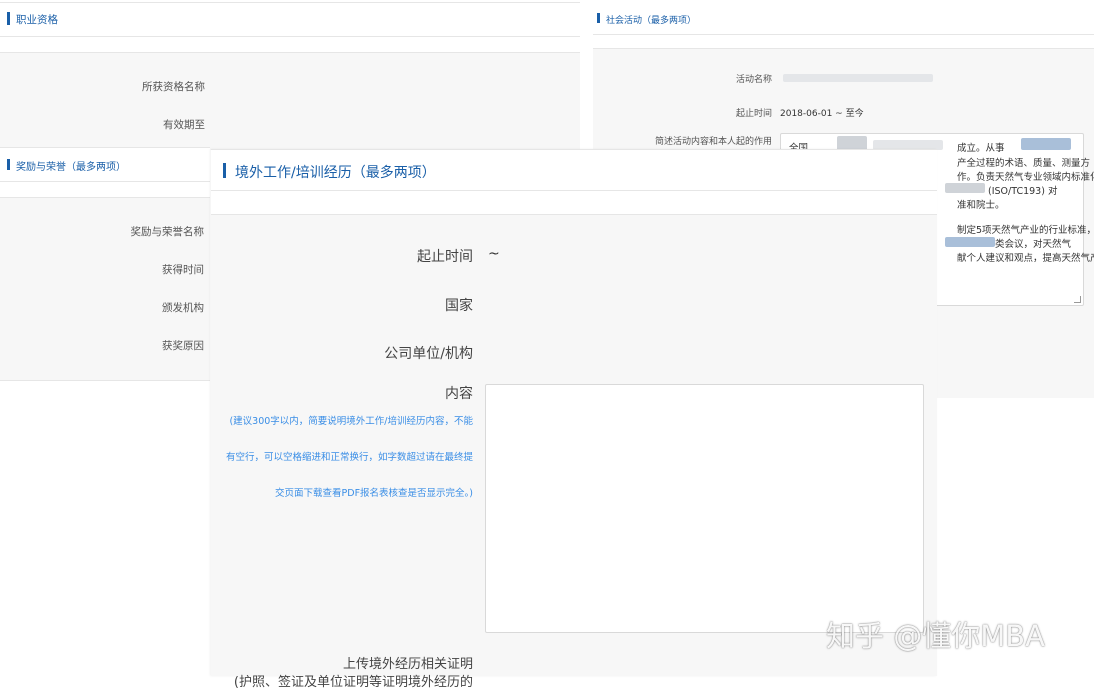 This screenshot has width=1094, height=690. I want to click on start-time-label: 起止时间, so click(753, 114).